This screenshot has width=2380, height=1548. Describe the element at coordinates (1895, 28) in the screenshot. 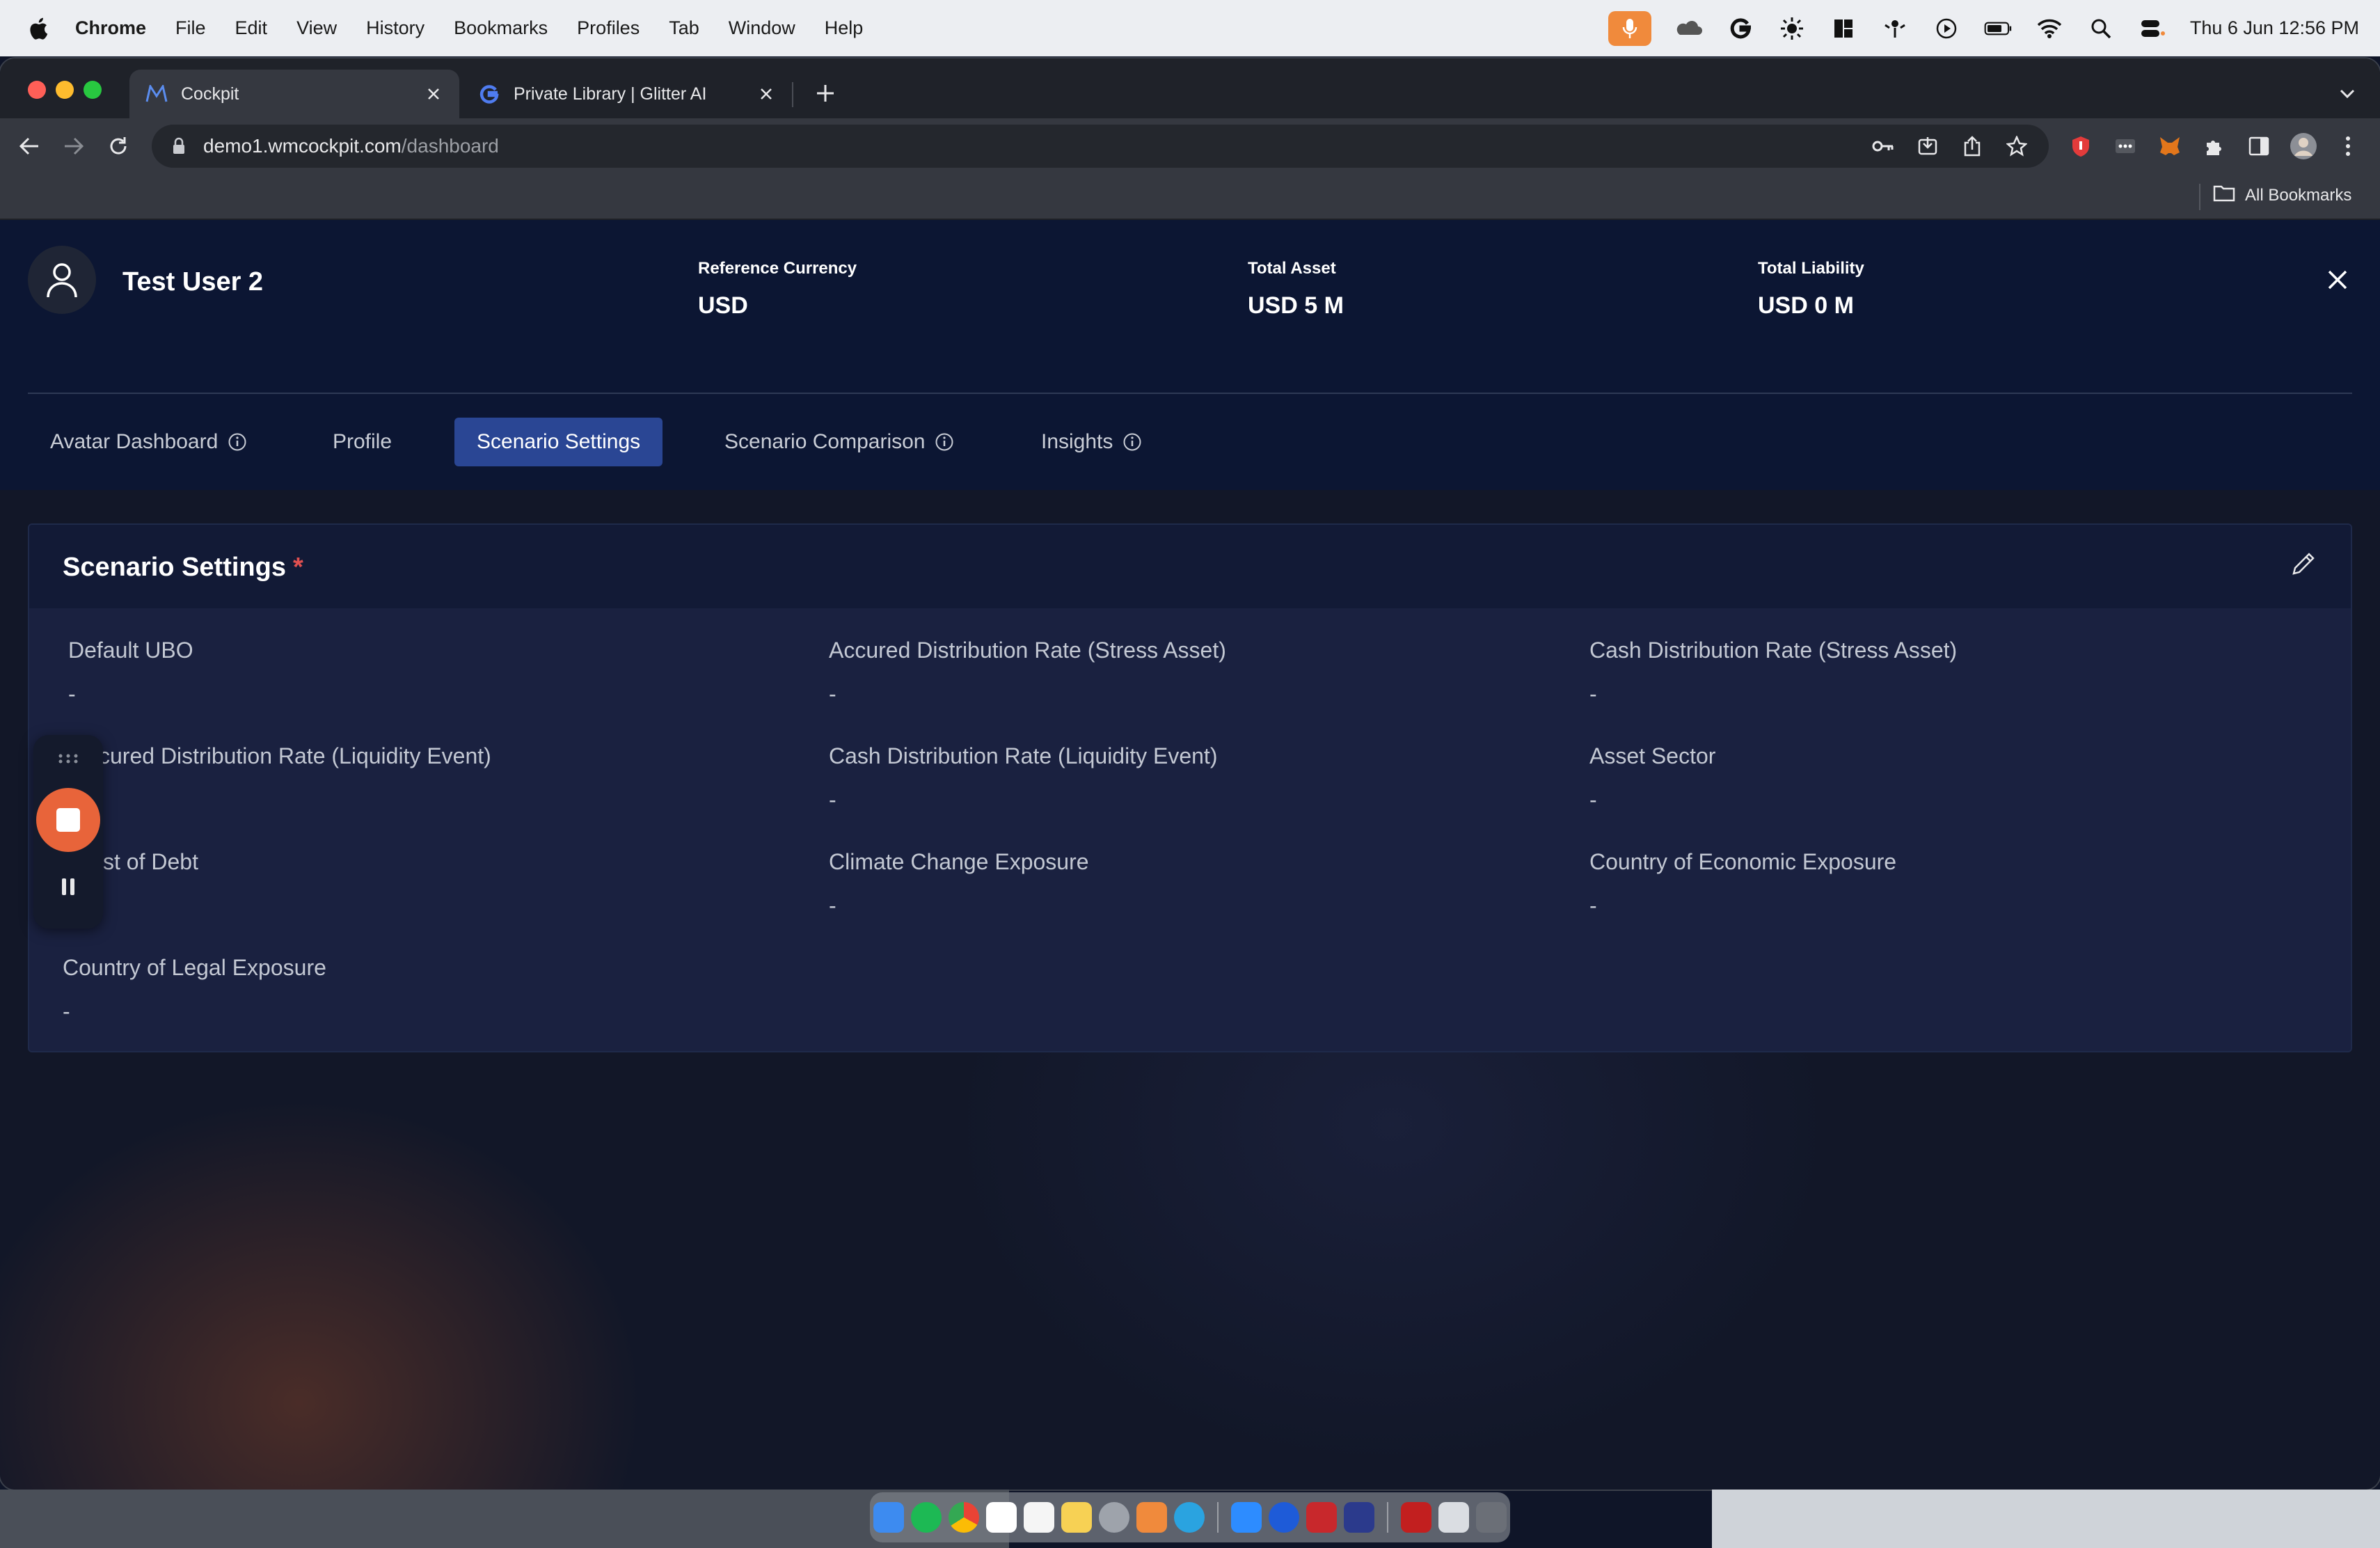

I see `network-tray-icon` at that location.